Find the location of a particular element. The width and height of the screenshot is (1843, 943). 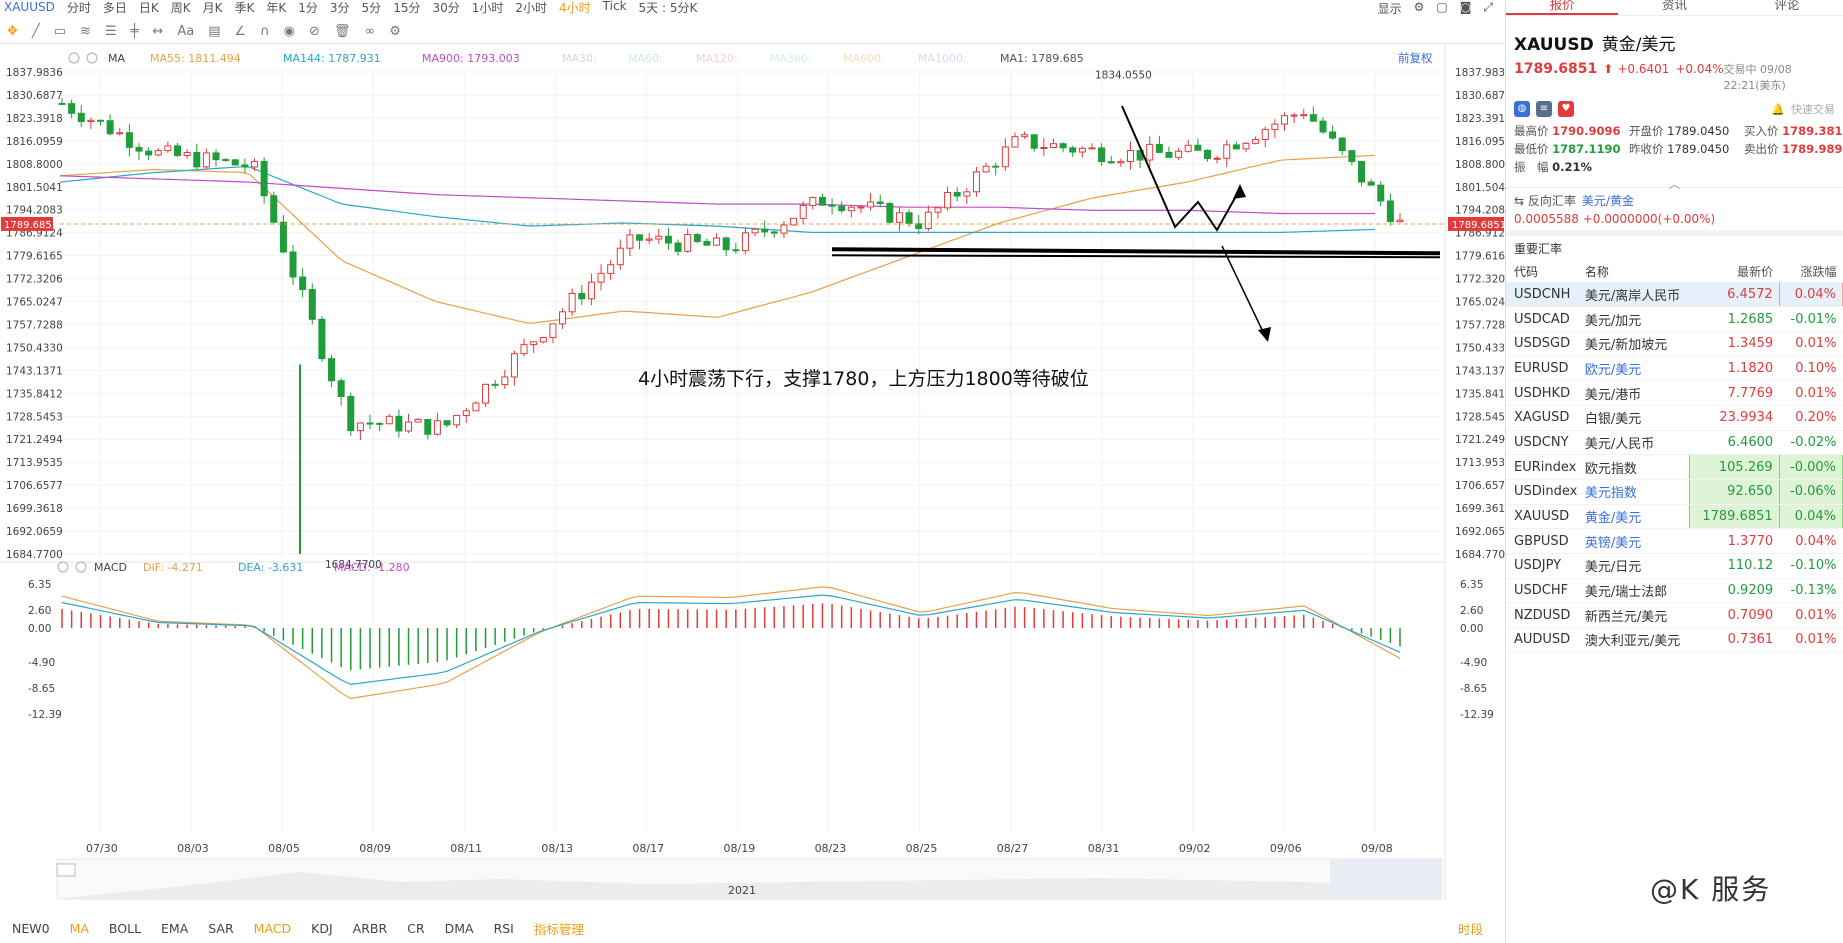

inverse-pair: 美元/黄金 is located at coordinates (1608, 201).